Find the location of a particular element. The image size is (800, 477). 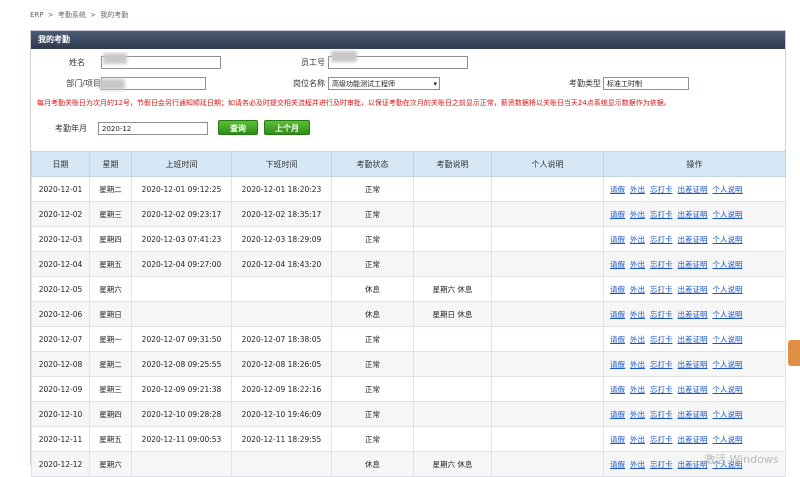

cell-date: 2020-12-03 is located at coordinates (60, 239).